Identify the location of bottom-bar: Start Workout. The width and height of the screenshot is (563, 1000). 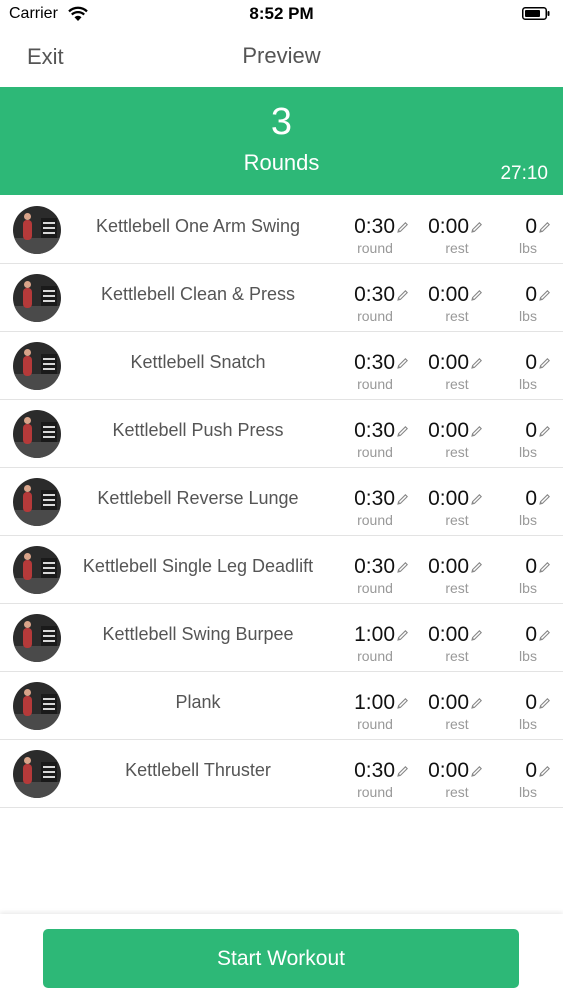
(281, 957).